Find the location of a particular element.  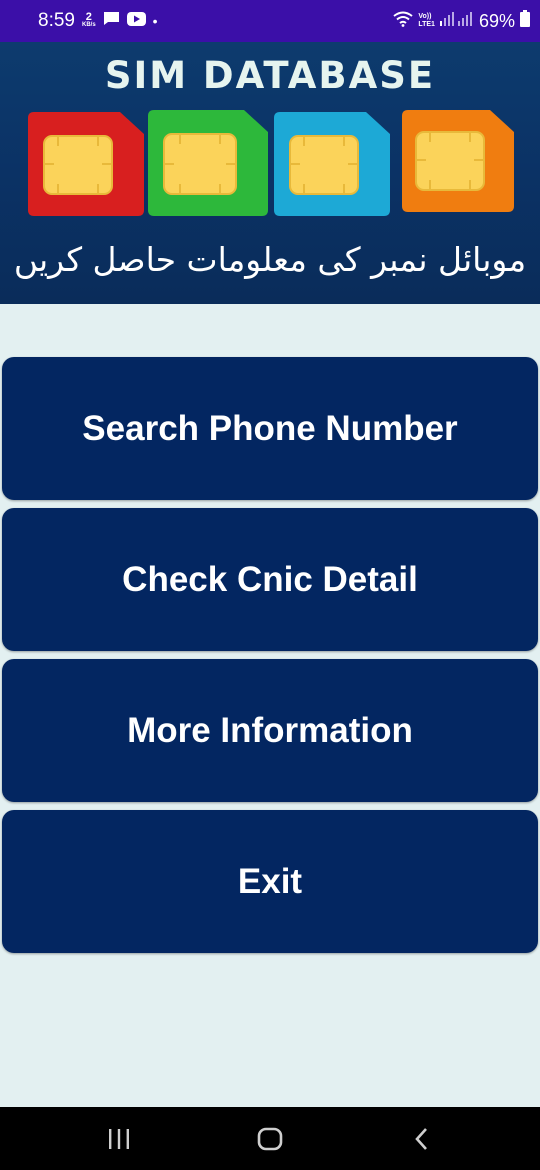

status-time: 8:59 is located at coordinates (56, 20).